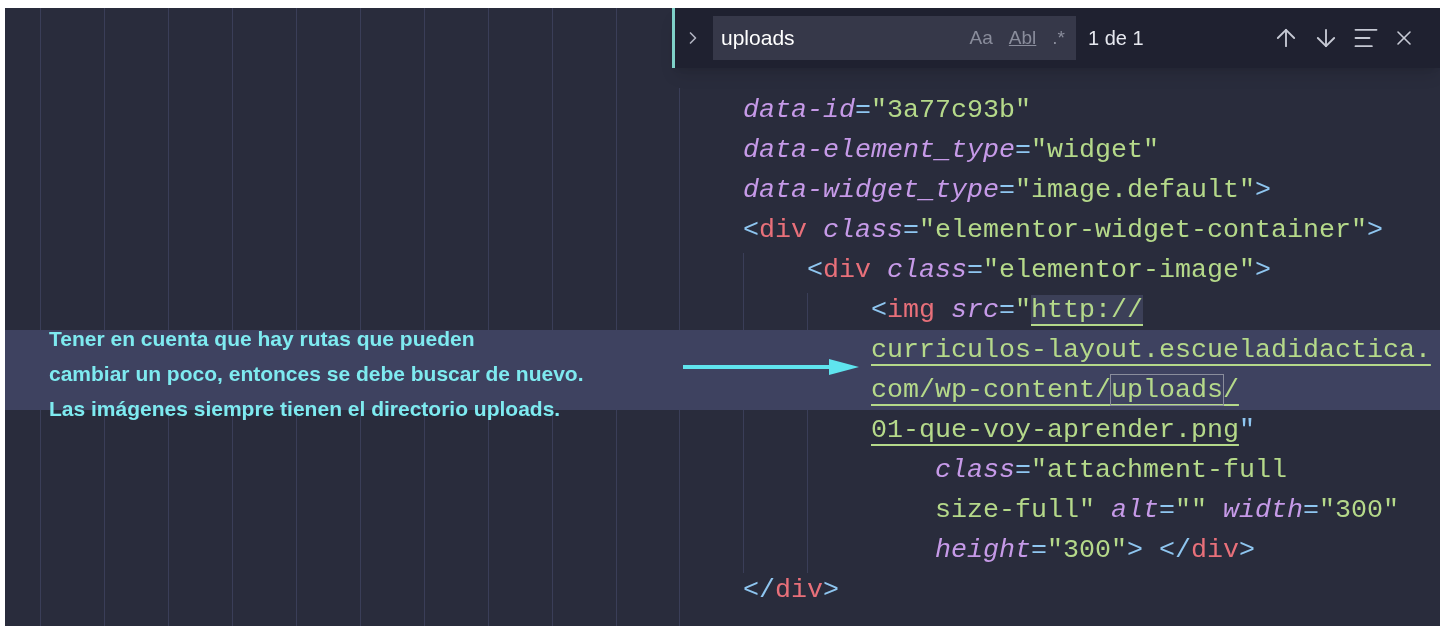 The width and height of the screenshot is (1455, 626). What do you see at coordinates (1095, 550) in the screenshot?
I see `code-line: height="300"> </div>` at bounding box center [1095, 550].